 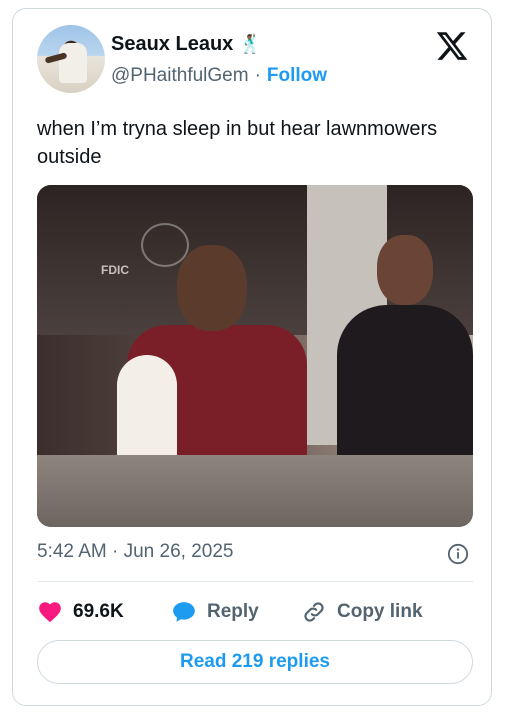 I want to click on reply-label: Reply, so click(x=233, y=611).